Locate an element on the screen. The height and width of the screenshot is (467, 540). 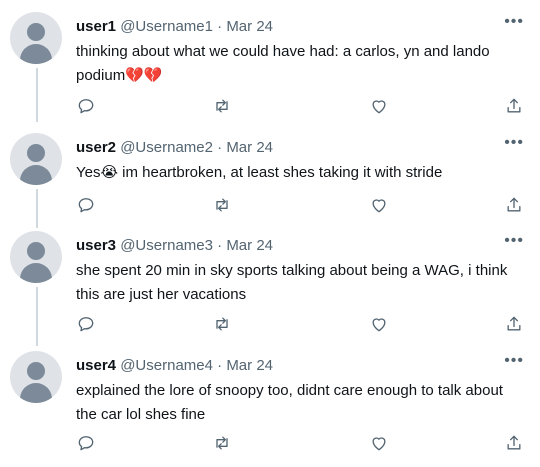
display-name: user2 is located at coordinates (96, 147).